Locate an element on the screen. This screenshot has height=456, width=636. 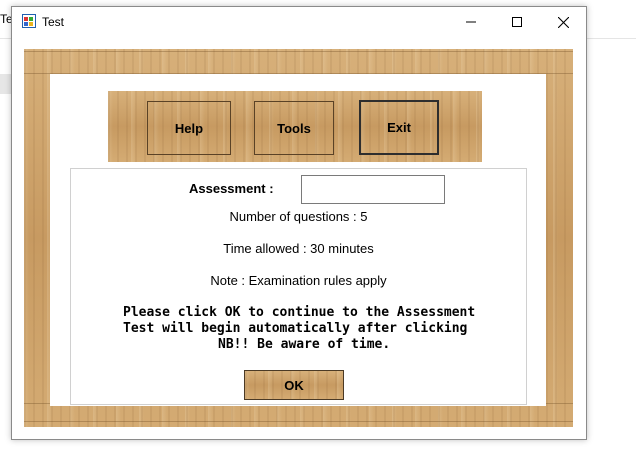
window-title: Test is located at coordinates (53, 22).